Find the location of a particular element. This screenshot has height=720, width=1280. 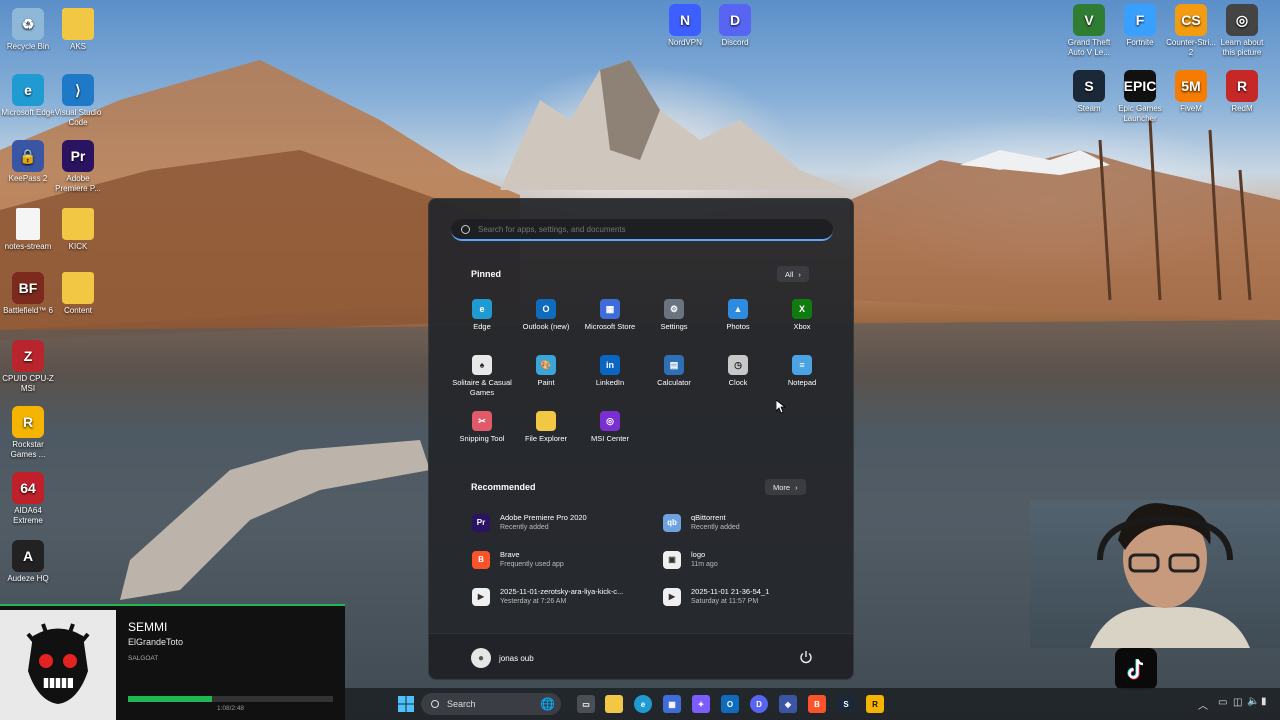

desktop-shortcut: 🔒 KeePass 2 is located at coordinates (28, 162).